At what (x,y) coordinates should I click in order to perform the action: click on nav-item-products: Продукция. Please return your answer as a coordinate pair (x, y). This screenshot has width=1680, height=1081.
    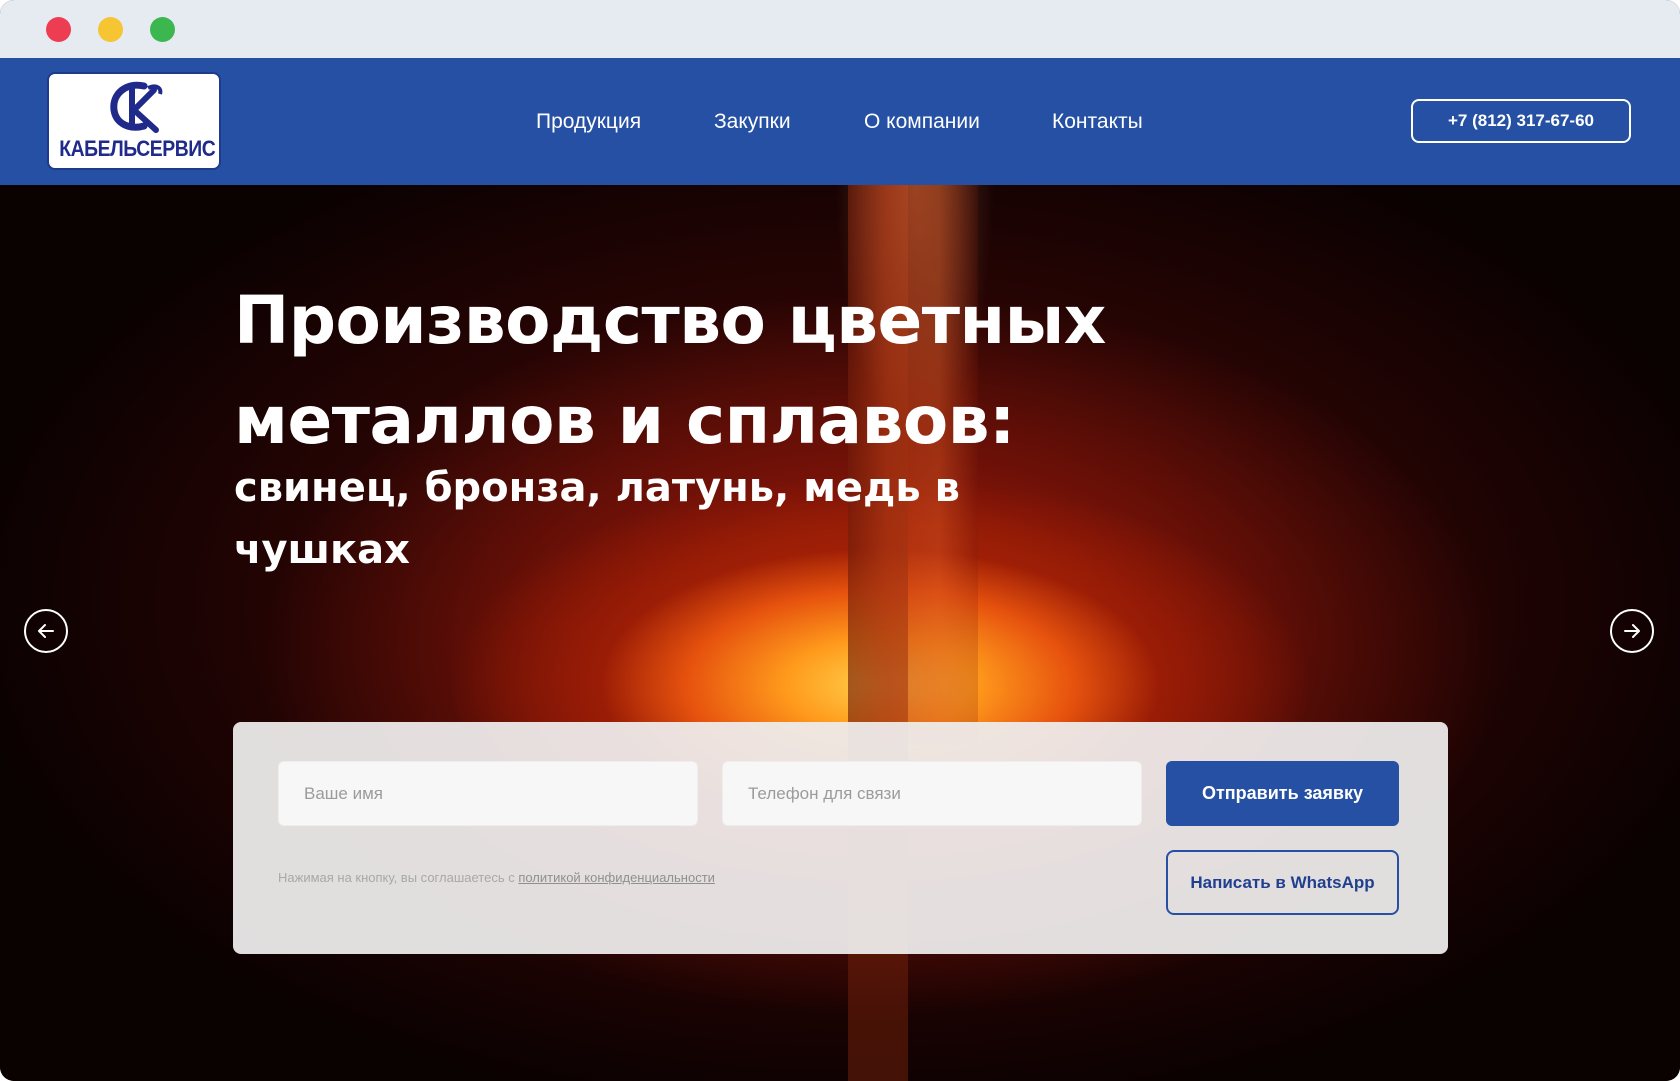
    Looking at the image, I should click on (588, 122).